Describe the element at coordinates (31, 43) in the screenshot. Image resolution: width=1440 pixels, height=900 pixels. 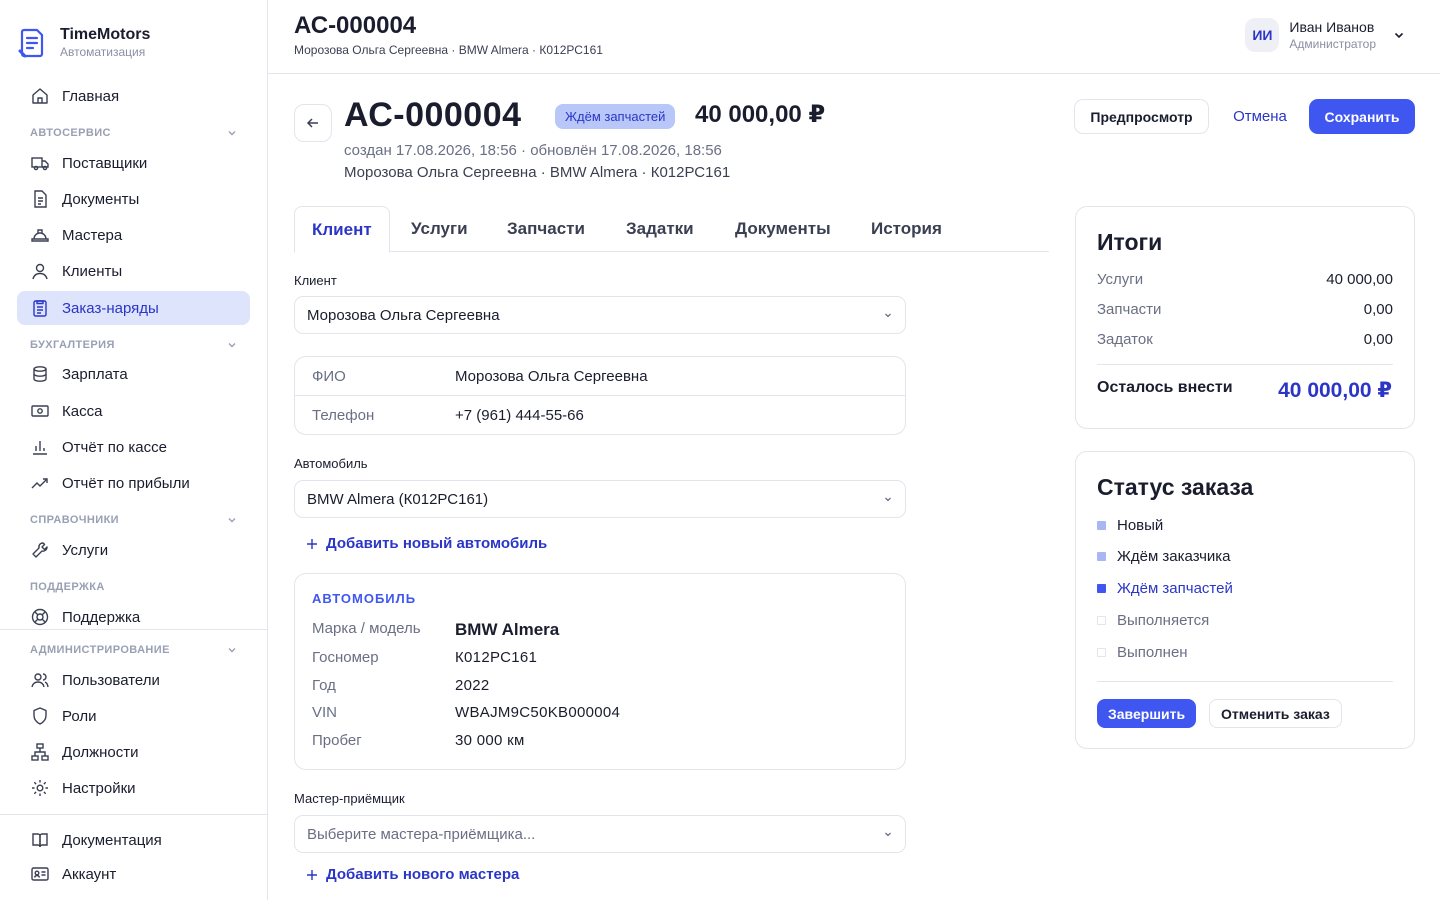
I see `brand-logo-icon` at that location.